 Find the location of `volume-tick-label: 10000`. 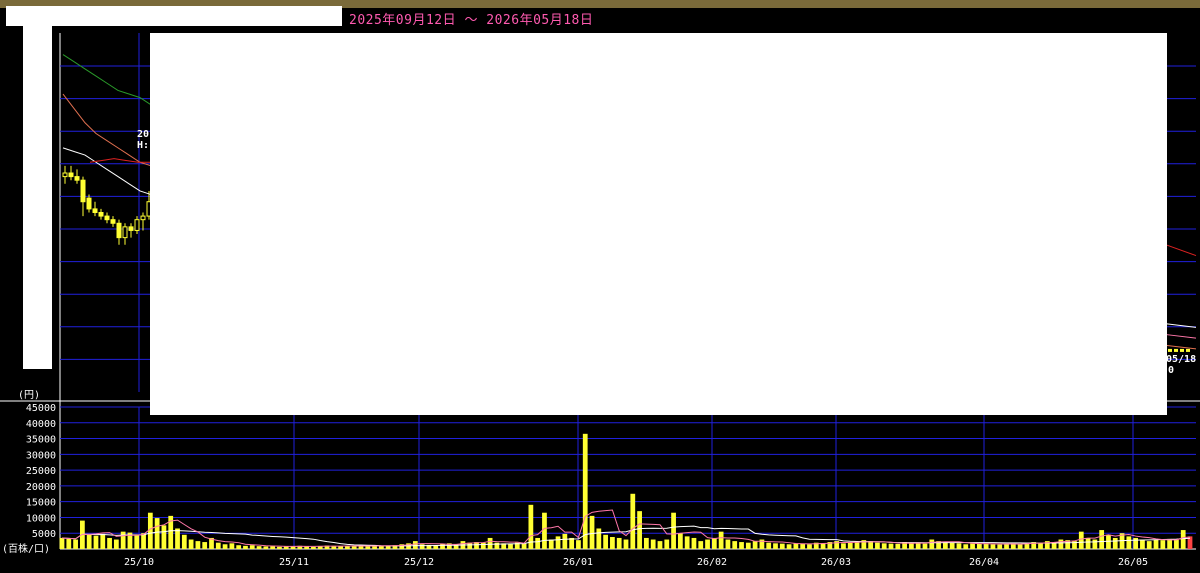

volume-tick-label: 10000 is located at coordinates (41, 518).